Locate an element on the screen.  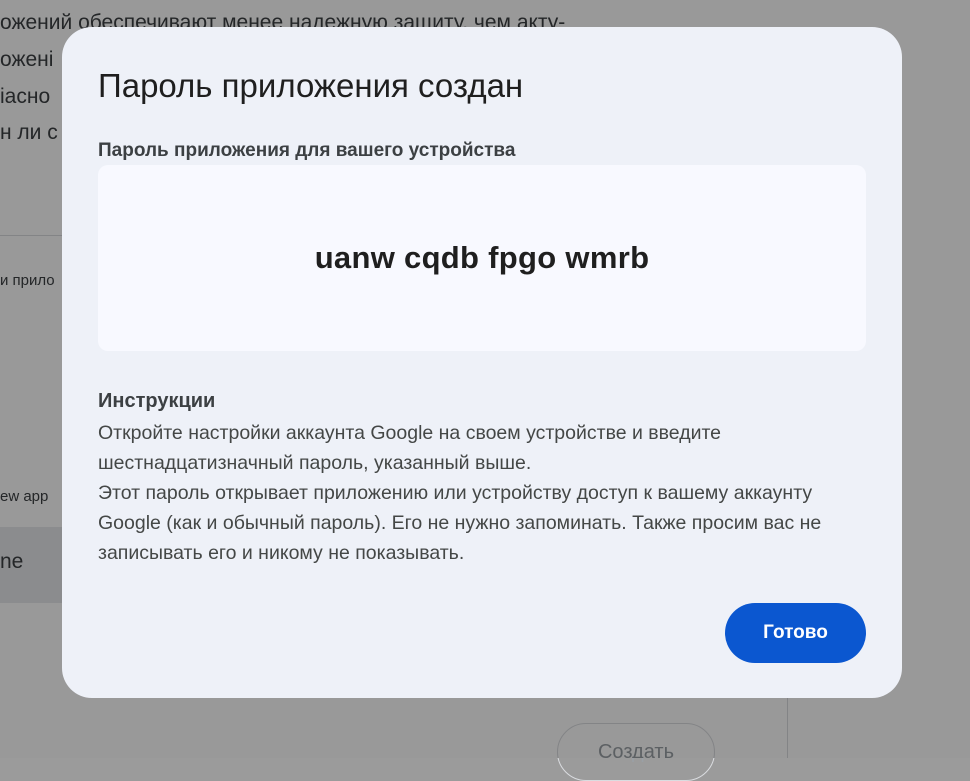
password-subtitle: Пароль приложения для вашего устройства is located at coordinates (307, 150).